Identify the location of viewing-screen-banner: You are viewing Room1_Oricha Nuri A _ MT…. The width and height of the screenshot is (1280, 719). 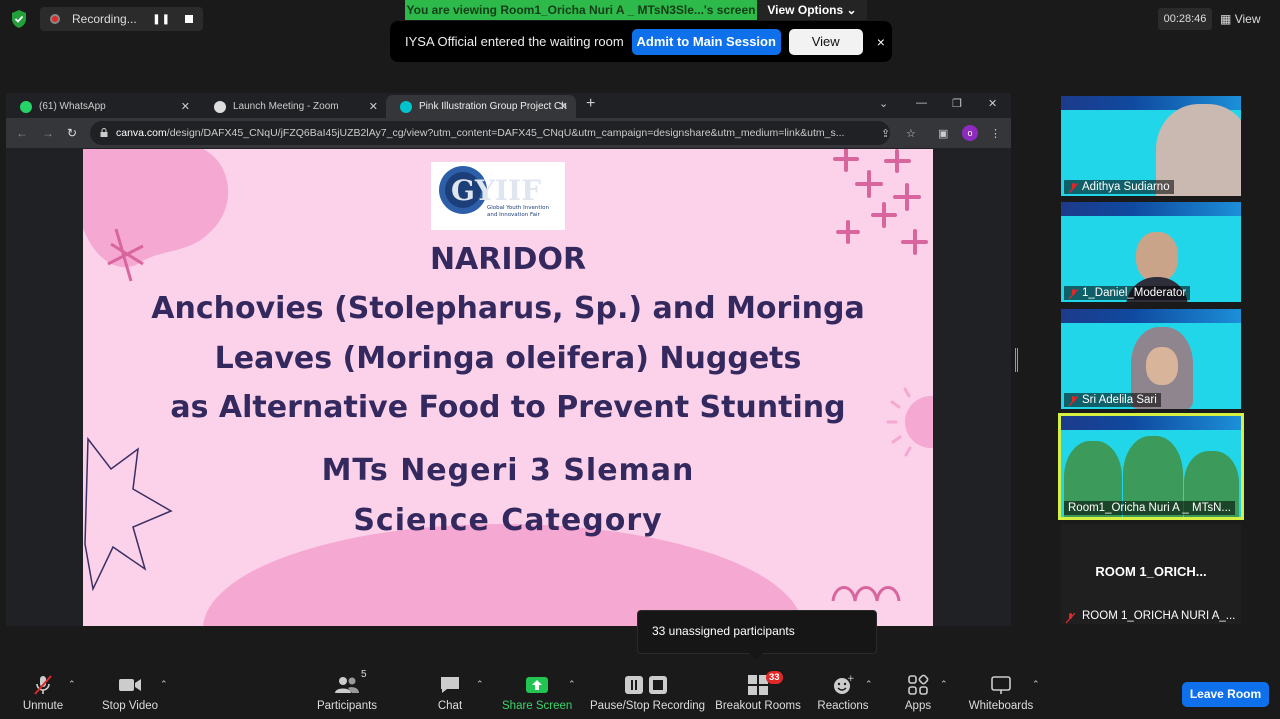
(581, 10).